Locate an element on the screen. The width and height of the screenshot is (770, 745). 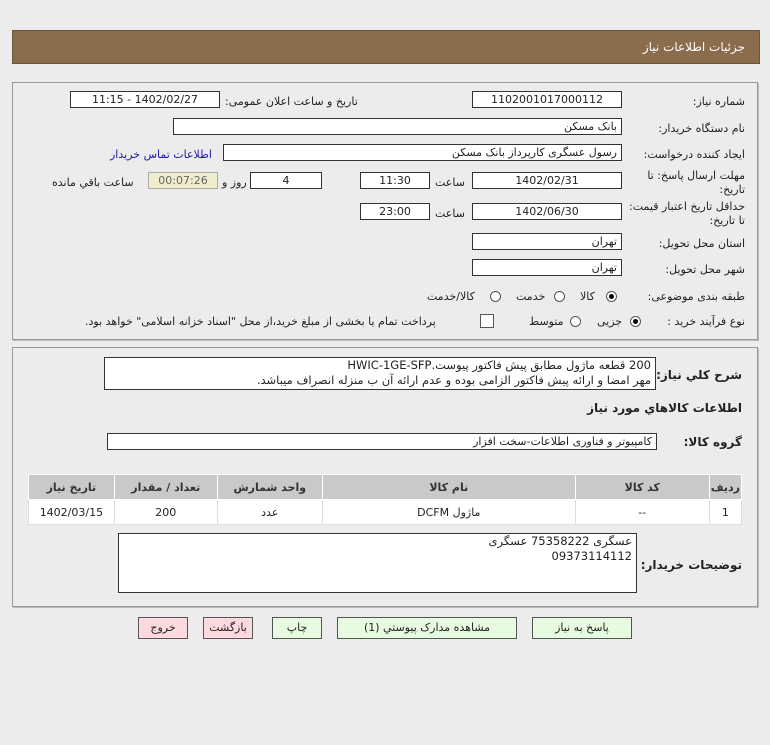
days-field: 4 is located at coordinates (286, 180).